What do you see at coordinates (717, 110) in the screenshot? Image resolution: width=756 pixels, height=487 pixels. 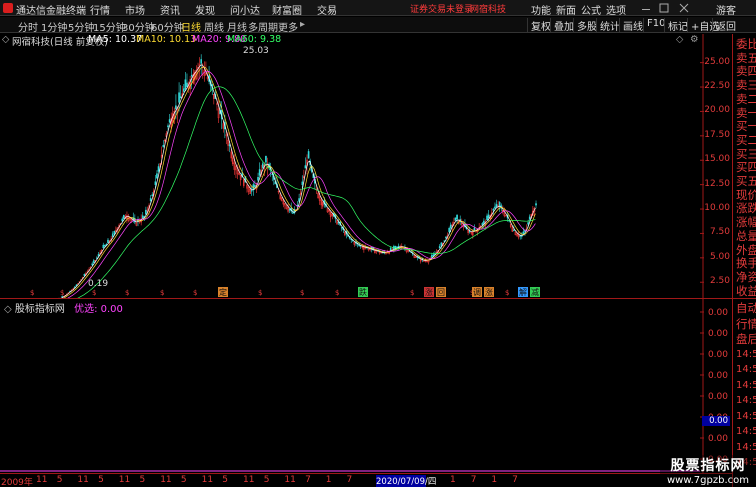 I see `price-tick: 20.00` at bounding box center [717, 110].